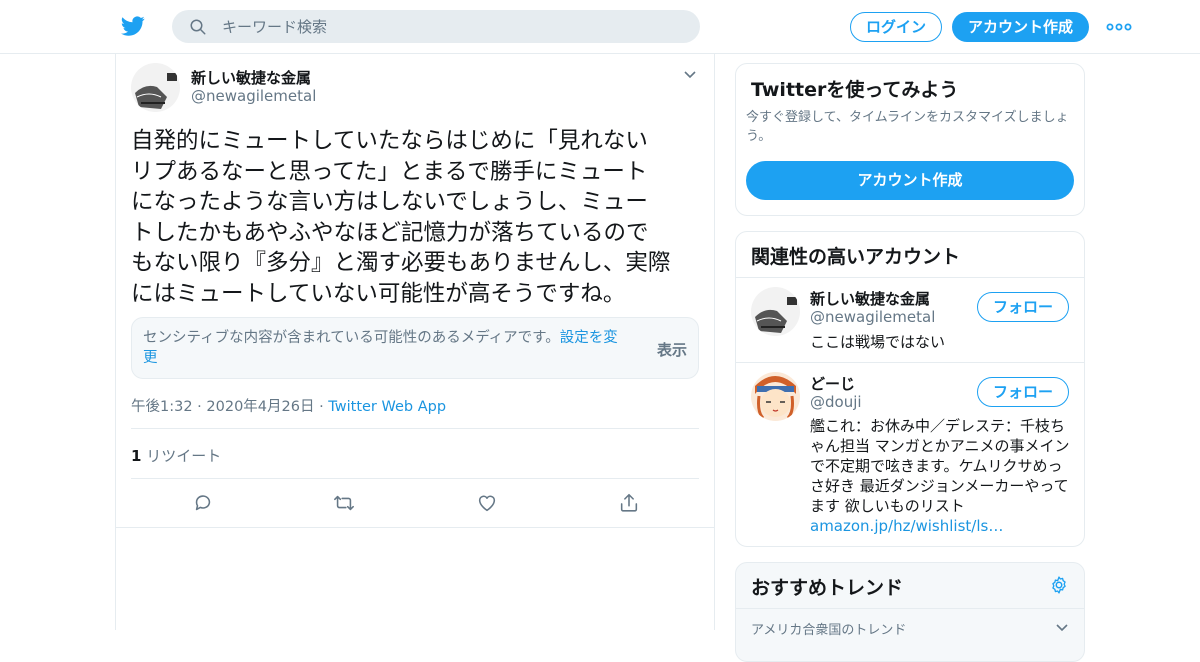  I want to click on account-handle: @newagilemetal, so click(872, 317).